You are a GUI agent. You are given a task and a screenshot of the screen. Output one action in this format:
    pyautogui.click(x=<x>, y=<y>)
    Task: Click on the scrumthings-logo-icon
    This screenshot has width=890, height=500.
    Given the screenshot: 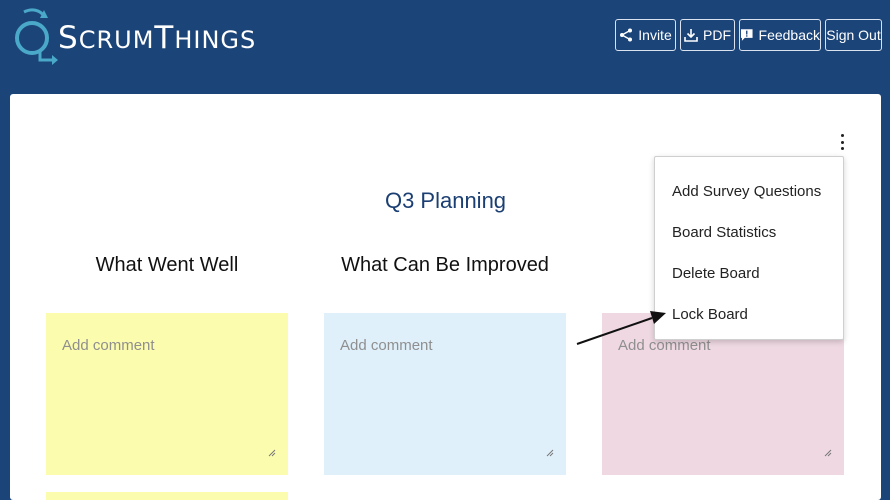 What is the action you would take?
    pyautogui.click(x=35, y=35)
    